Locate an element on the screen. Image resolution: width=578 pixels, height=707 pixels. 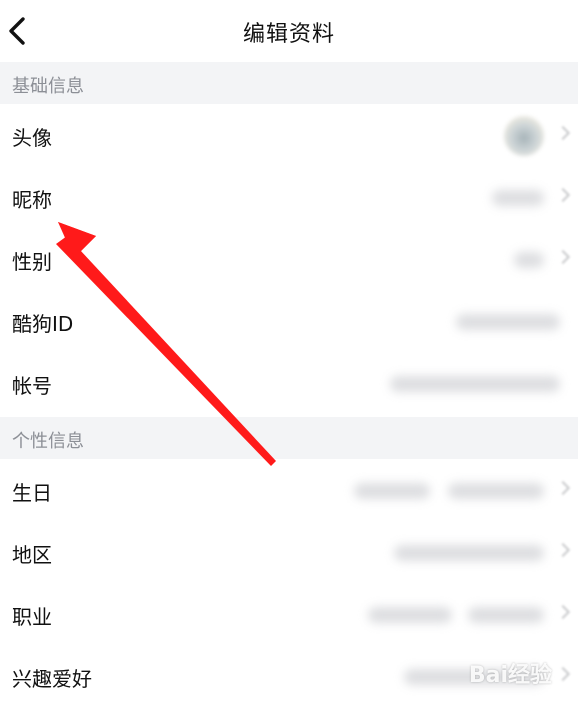
row-nickname: 昵称 is located at coordinates (289, 197).